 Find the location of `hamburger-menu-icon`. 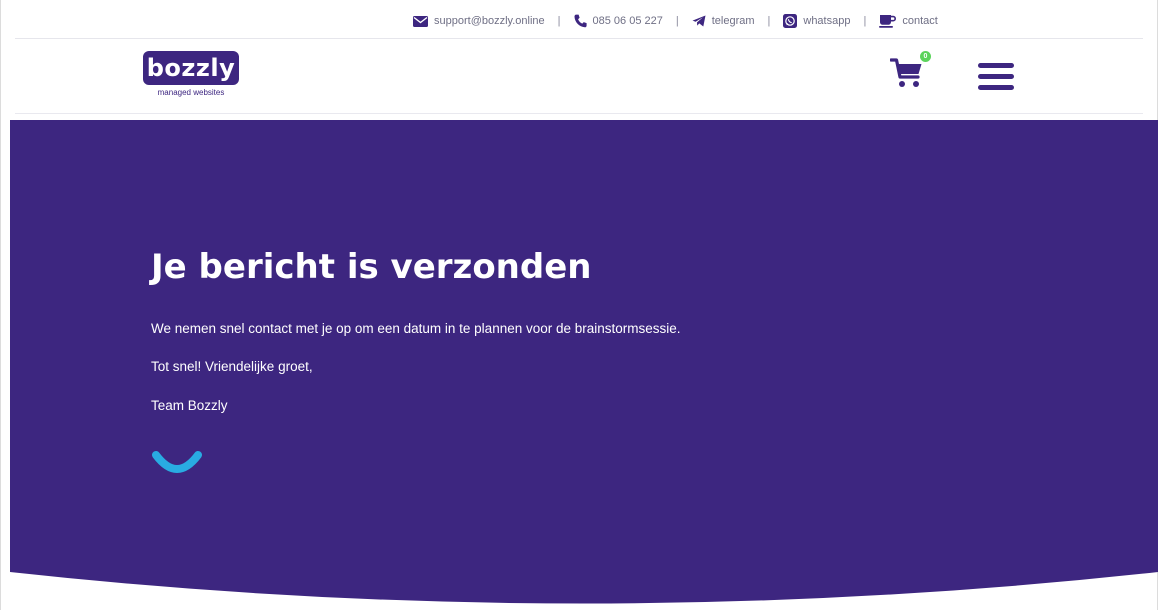

hamburger-menu-icon is located at coordinates (996, 77).